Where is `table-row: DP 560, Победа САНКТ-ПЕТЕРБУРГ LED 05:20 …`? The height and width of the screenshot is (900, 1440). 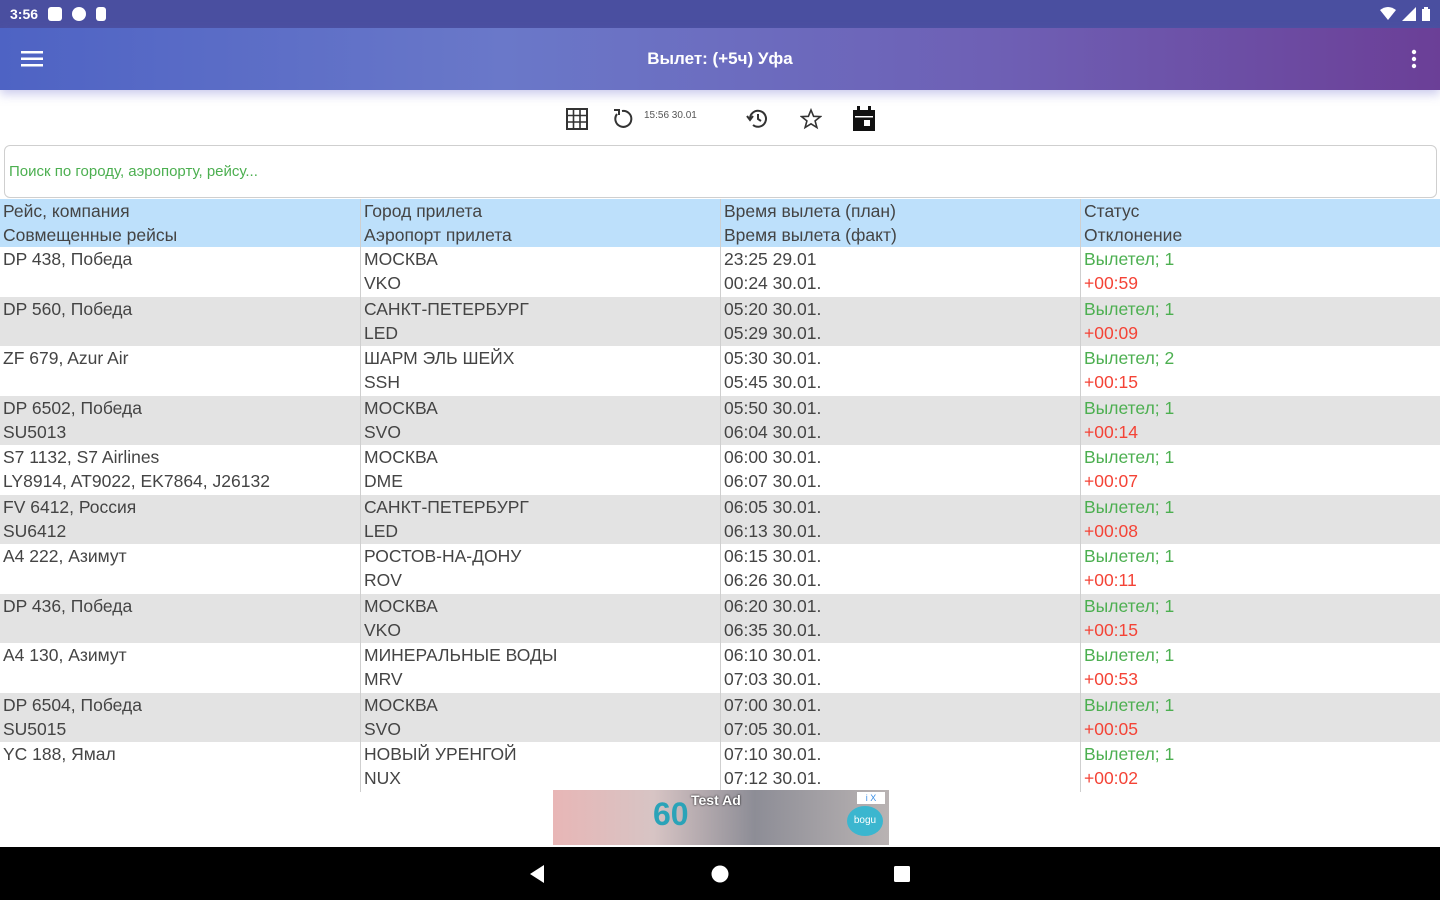
table-row: DP 560, Победа САНКТ-ПЕТЕРБУРГ LED 05:20 … is located at coordinates (720, 321).